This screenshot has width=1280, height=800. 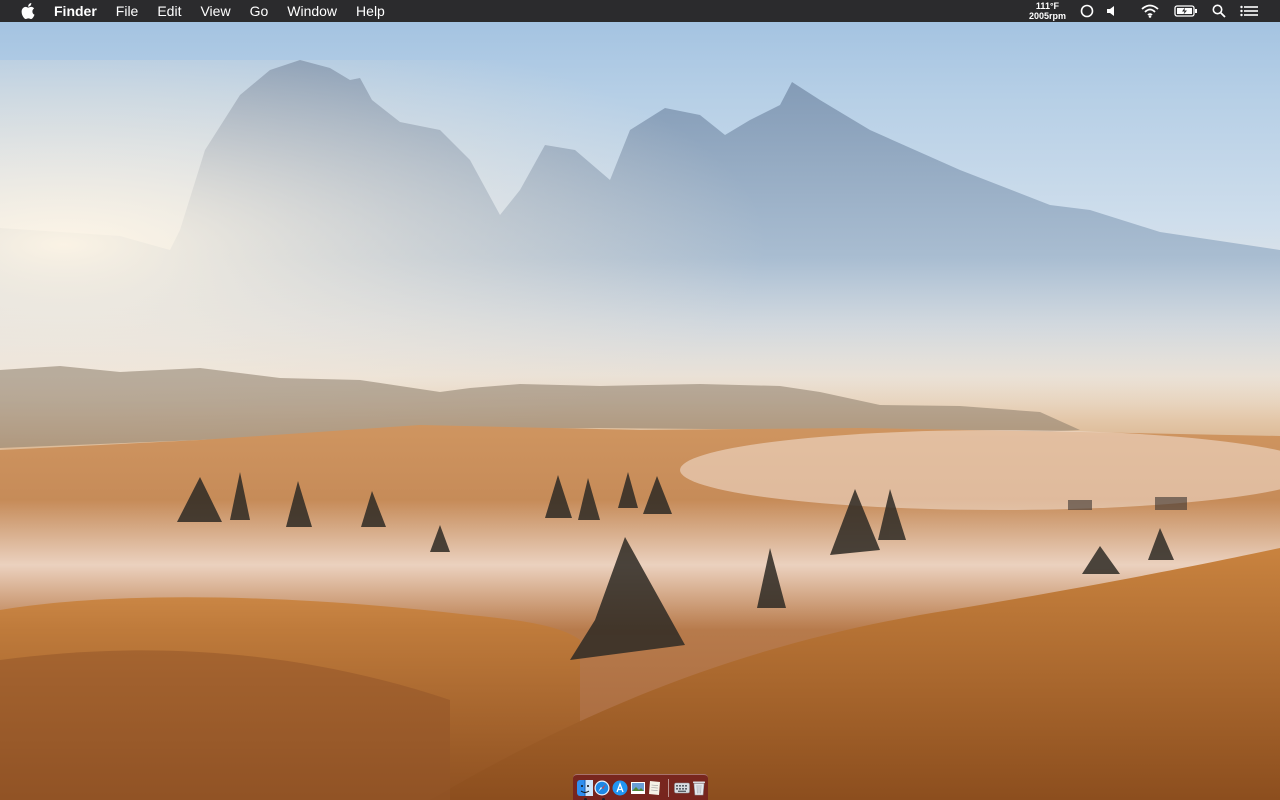 I want to click on menu-window: Window, so click(x=312, y=11).